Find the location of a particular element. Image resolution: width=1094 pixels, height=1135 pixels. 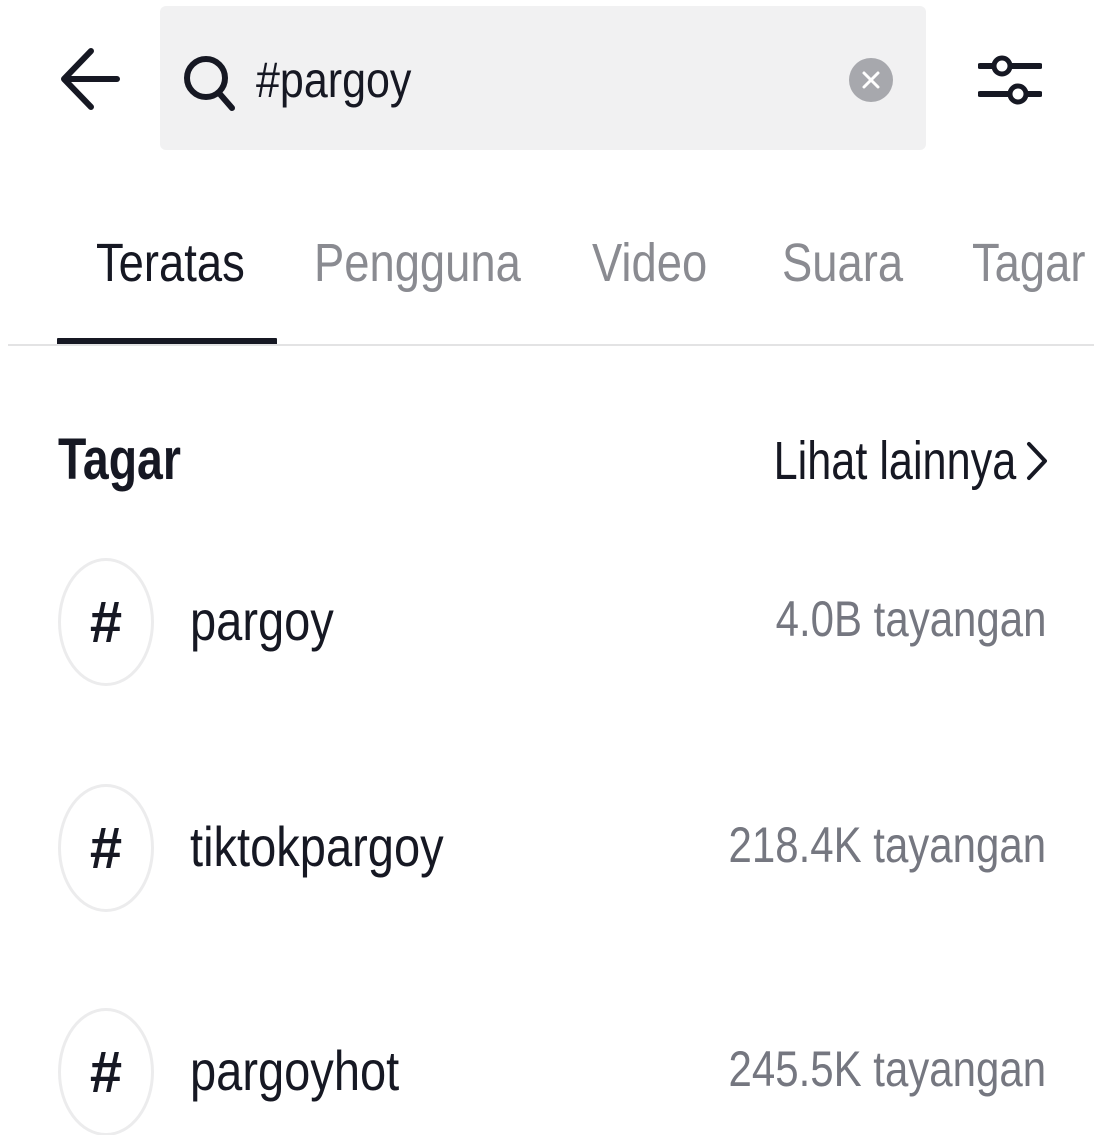

tab-teratas: Teratas is located at coordinates (170, 265).